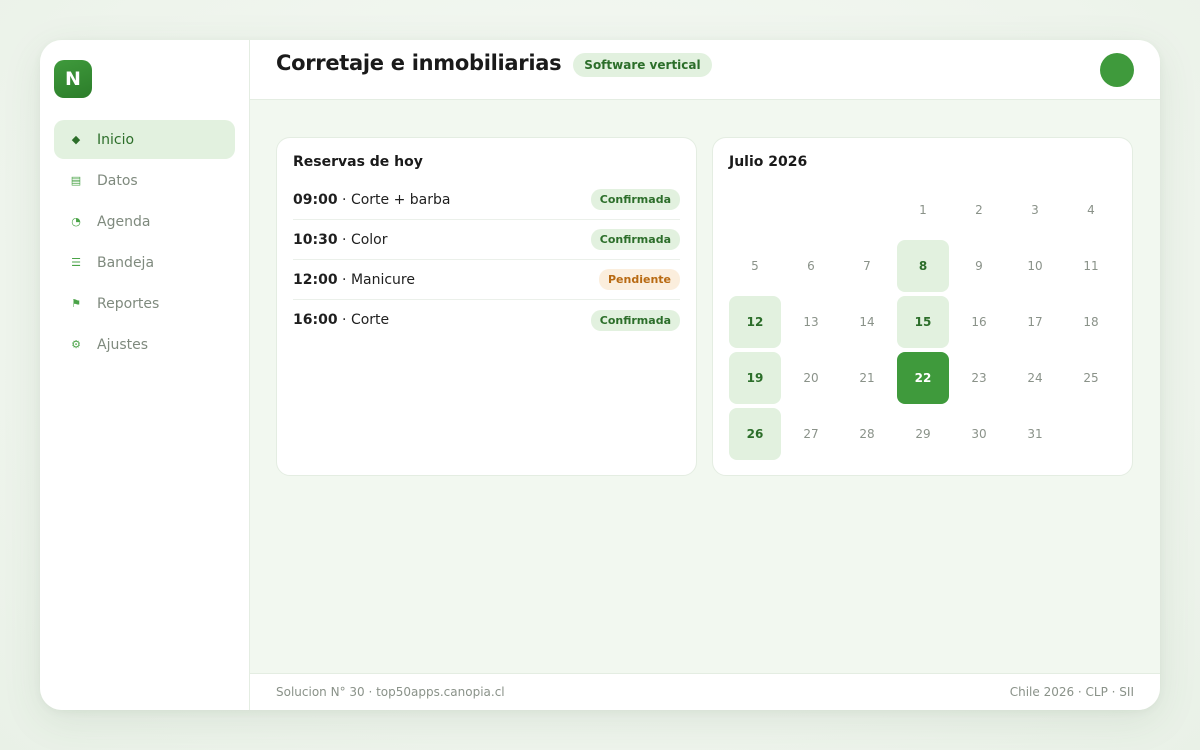 The image size is (1200, 750). What do you see at coordinates (124, 221) in the screenshot?
I see `sidebar-item-label: Agenda` at bounding box center [124, 221].